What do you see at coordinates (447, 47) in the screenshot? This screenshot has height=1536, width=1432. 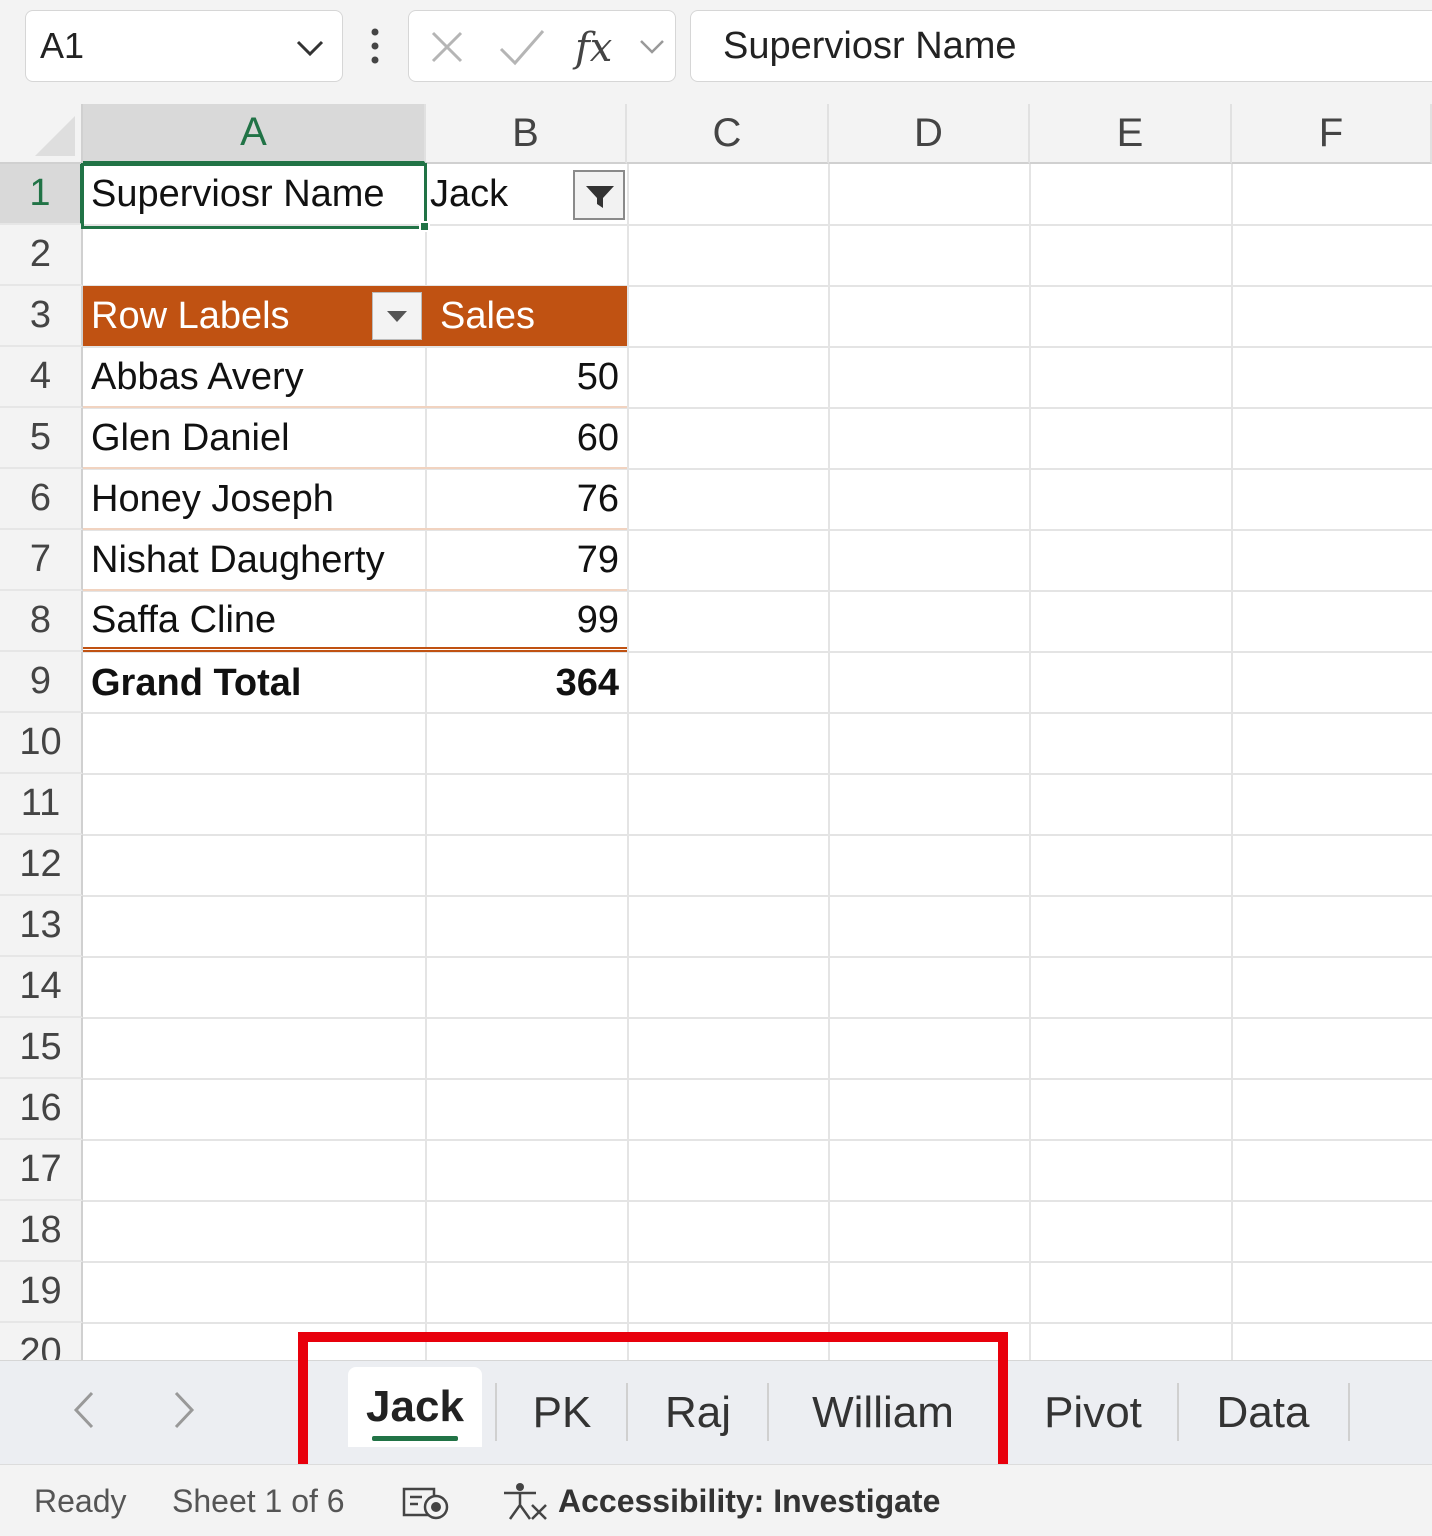 I see `cancel-icon` at bounding box center [447, 47].